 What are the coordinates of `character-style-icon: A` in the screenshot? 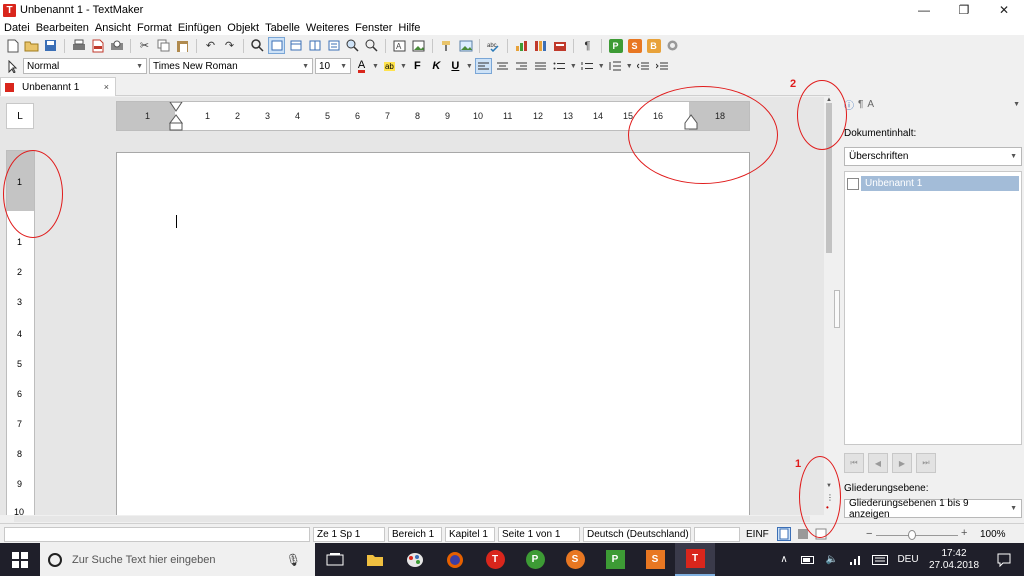 It's located at (870, 104).